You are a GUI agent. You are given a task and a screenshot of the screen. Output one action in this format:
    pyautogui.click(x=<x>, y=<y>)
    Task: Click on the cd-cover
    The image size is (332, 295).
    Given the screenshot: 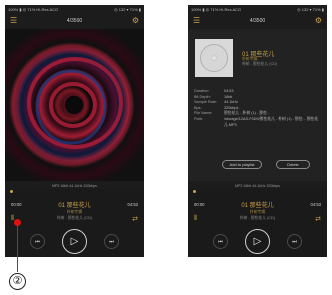 What is the action you would take?
    pyautogui.click(x=214, y=58)
    